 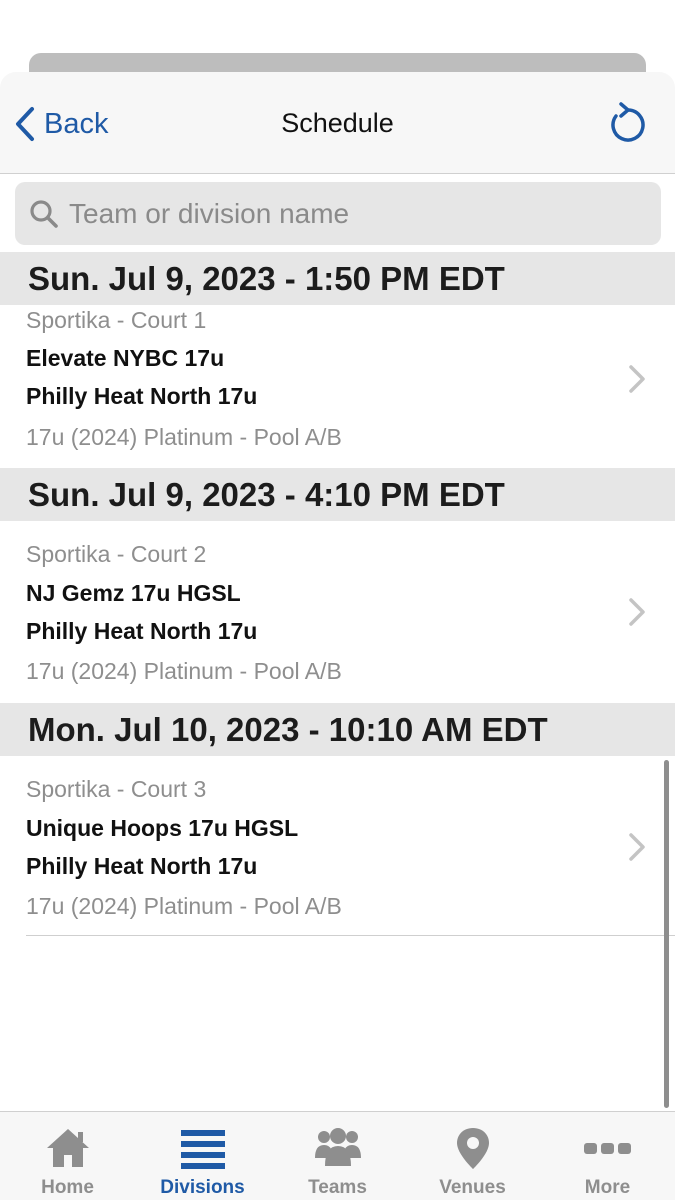 What do you see at coordinates (337, 1187) in the screenshot?
I see `tab-label: Teams` at bounding box center [337, 1187].